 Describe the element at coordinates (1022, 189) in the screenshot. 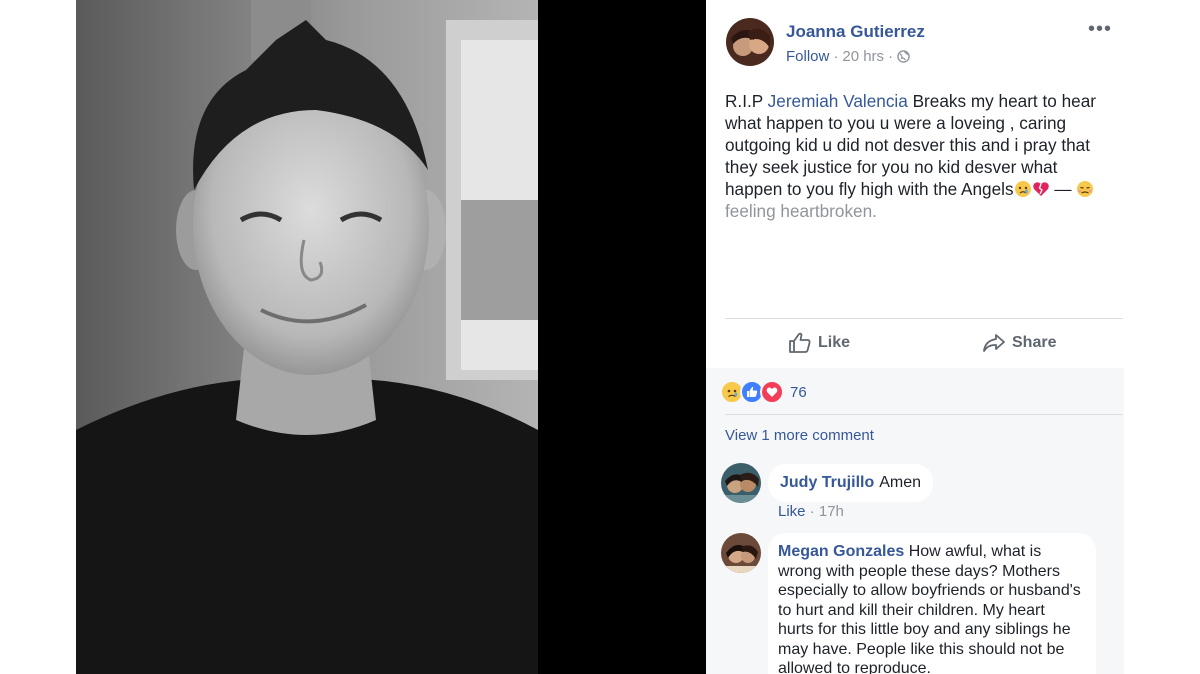

I see `sad-emoji-icon` at that location.